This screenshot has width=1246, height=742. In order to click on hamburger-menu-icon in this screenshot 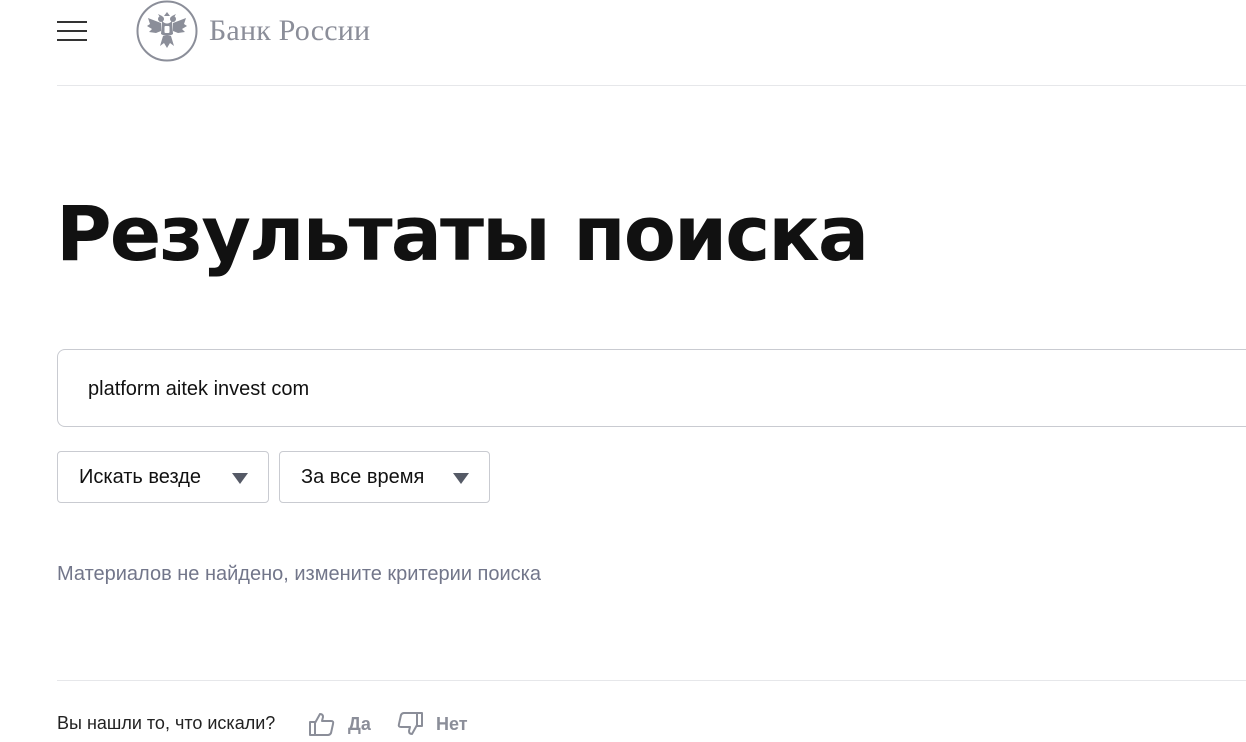, I will do `click(72, 31)`.